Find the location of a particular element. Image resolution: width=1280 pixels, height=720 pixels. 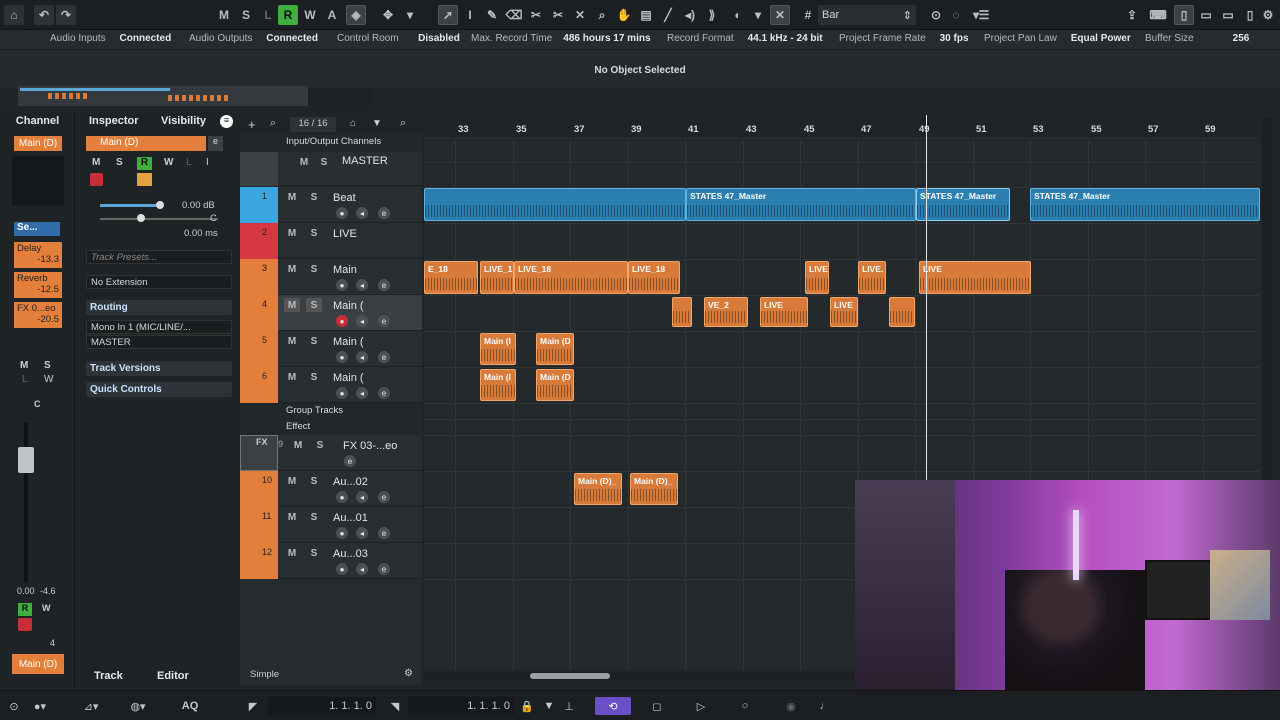

search-zoom-icon: ⊙ is located at coordinates (936, 15).